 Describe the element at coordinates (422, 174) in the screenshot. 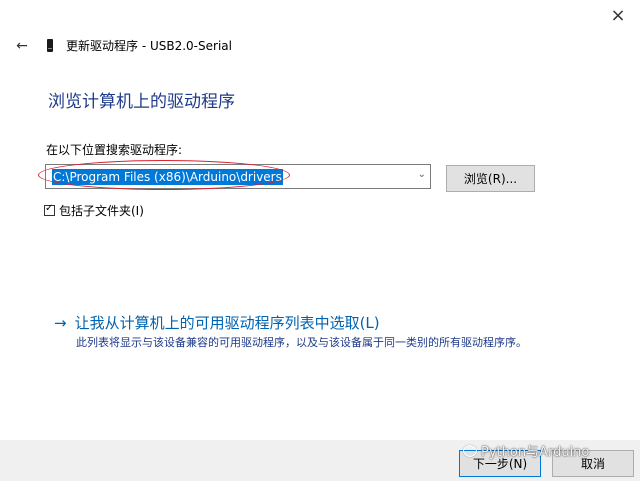

I see `chevron-down-icon: ⌄` at that location.